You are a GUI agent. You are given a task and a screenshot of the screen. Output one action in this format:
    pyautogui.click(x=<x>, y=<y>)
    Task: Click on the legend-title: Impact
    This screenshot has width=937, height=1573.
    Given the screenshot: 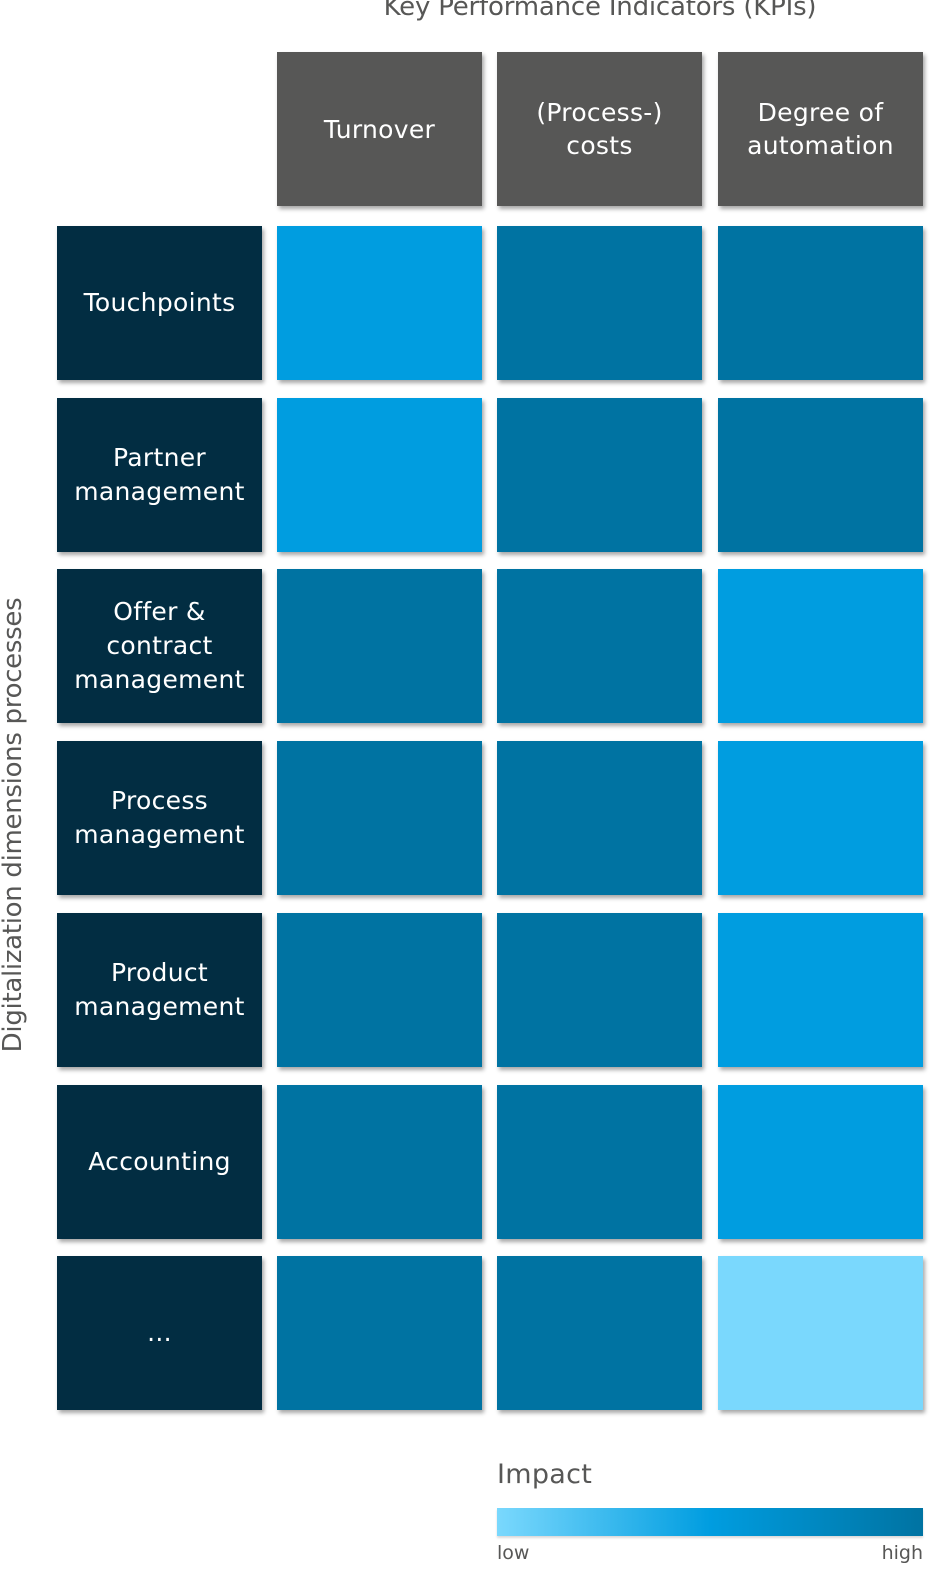 What is the action you would take?
    pyautogui.click(x=545, y=1474)
    